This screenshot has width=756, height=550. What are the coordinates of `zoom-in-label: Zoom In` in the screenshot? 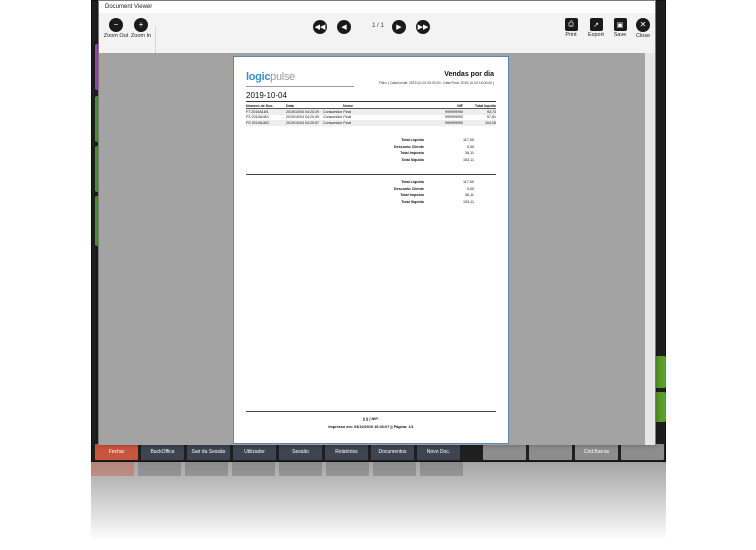 It's located at (141, 36).